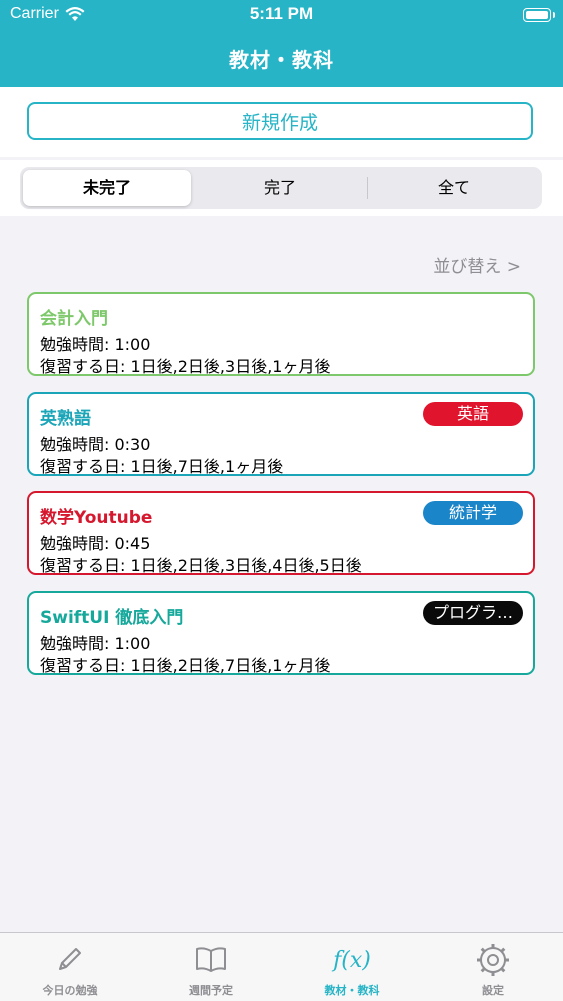 The width and height of the screenshot is (563, 1001). I want to click on new-material-button: 新規作成, so click(280, 121).